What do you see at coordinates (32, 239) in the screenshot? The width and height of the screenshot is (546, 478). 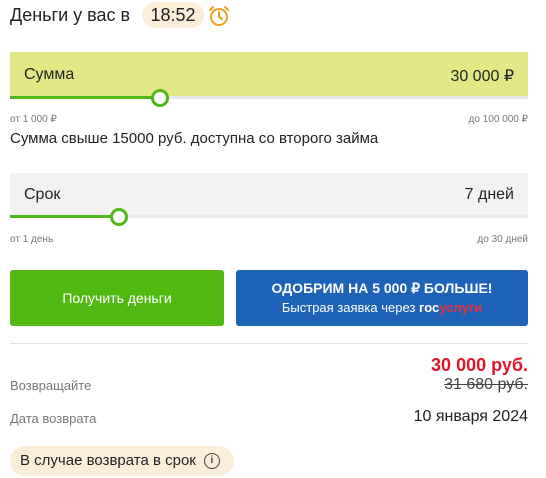 I see `term-min-label: от 1 день` at bounding box center [32, 239].